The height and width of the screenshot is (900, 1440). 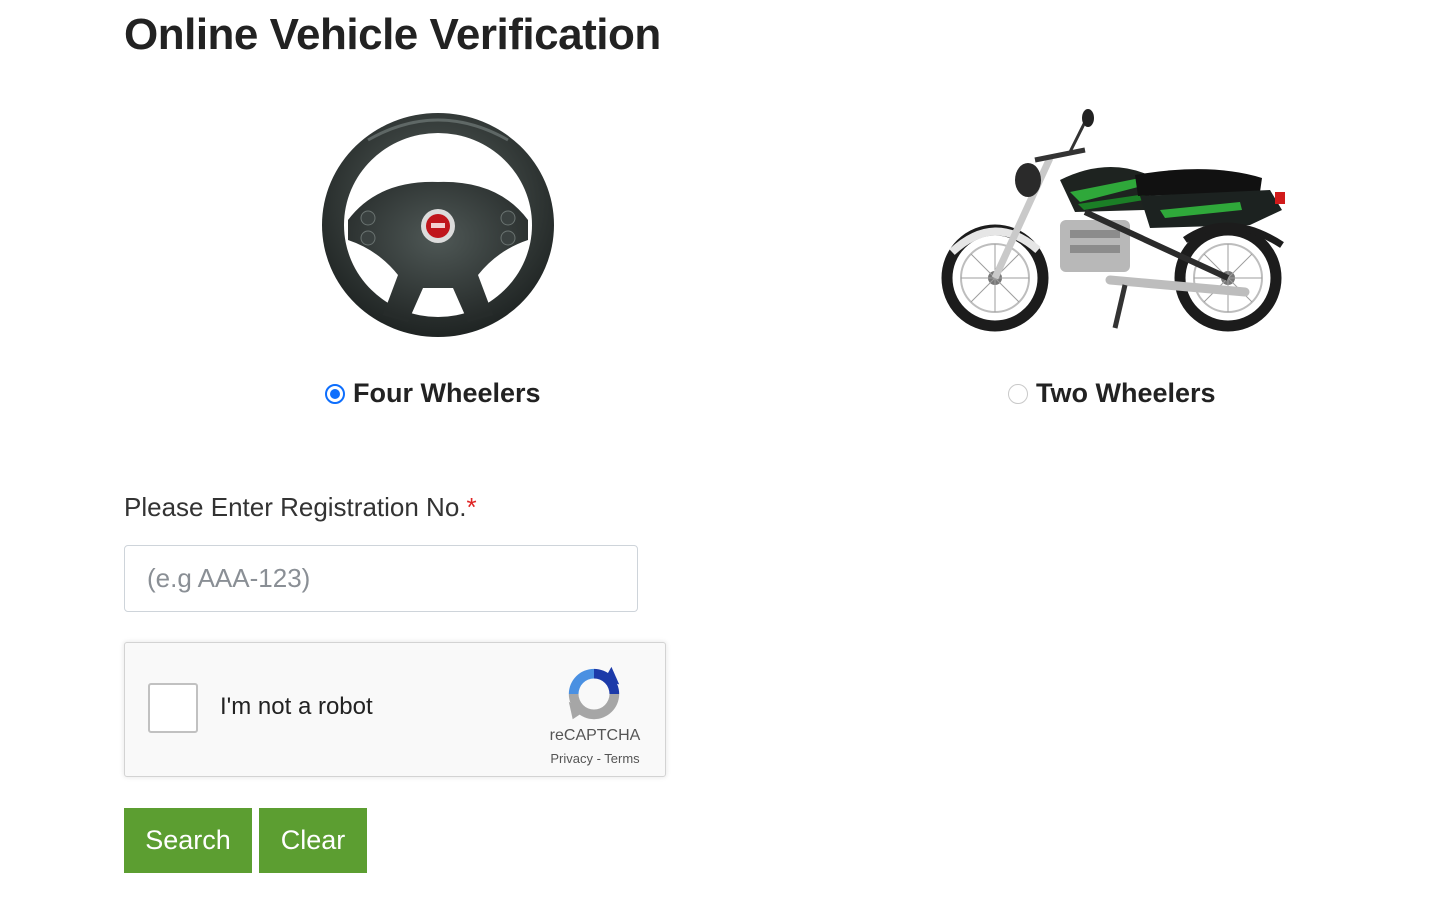 What do you see at coordinates (173, 708) in the screenshot?
I see `recaptcha-checkbox` at bounding box center [173, 708].